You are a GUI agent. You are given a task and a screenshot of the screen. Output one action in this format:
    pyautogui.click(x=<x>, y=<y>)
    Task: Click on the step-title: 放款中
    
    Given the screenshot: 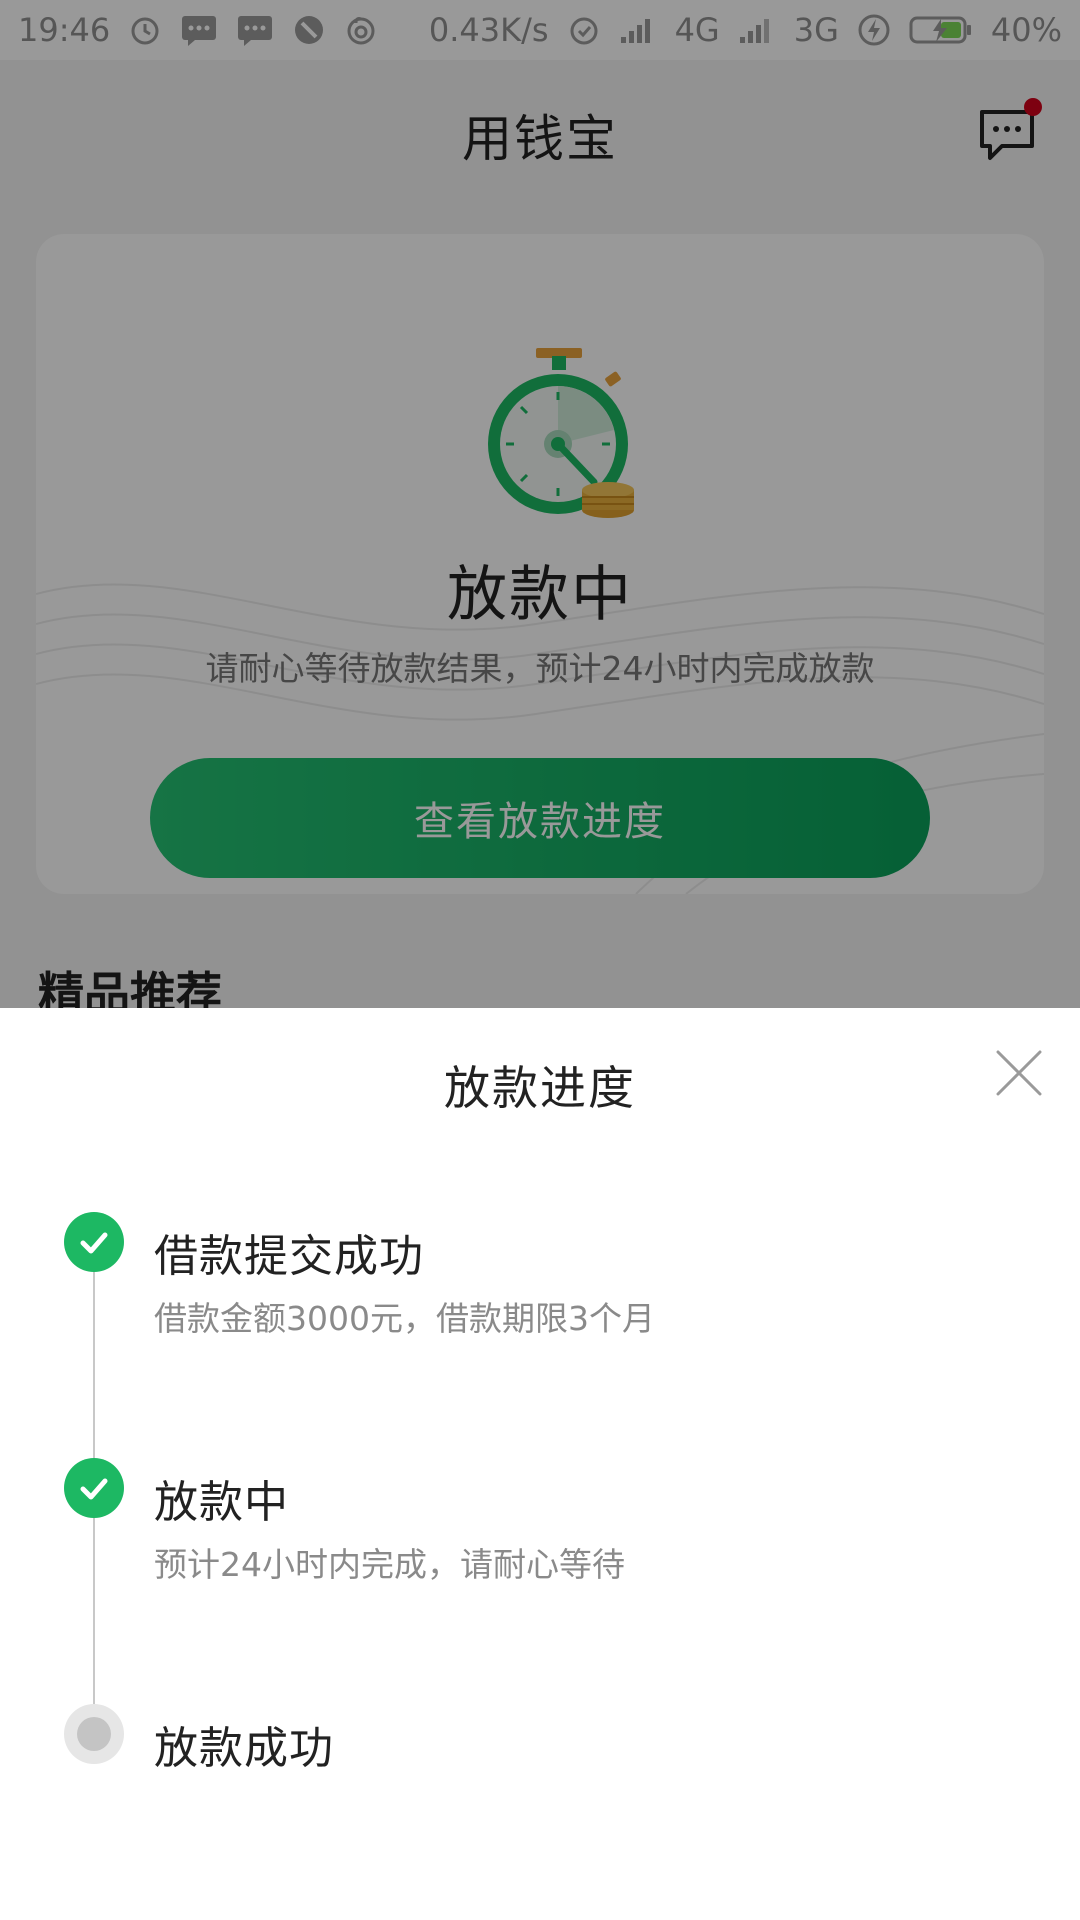 What is the action you would take?
    pyautogui.click(x=221, y=1502)
    